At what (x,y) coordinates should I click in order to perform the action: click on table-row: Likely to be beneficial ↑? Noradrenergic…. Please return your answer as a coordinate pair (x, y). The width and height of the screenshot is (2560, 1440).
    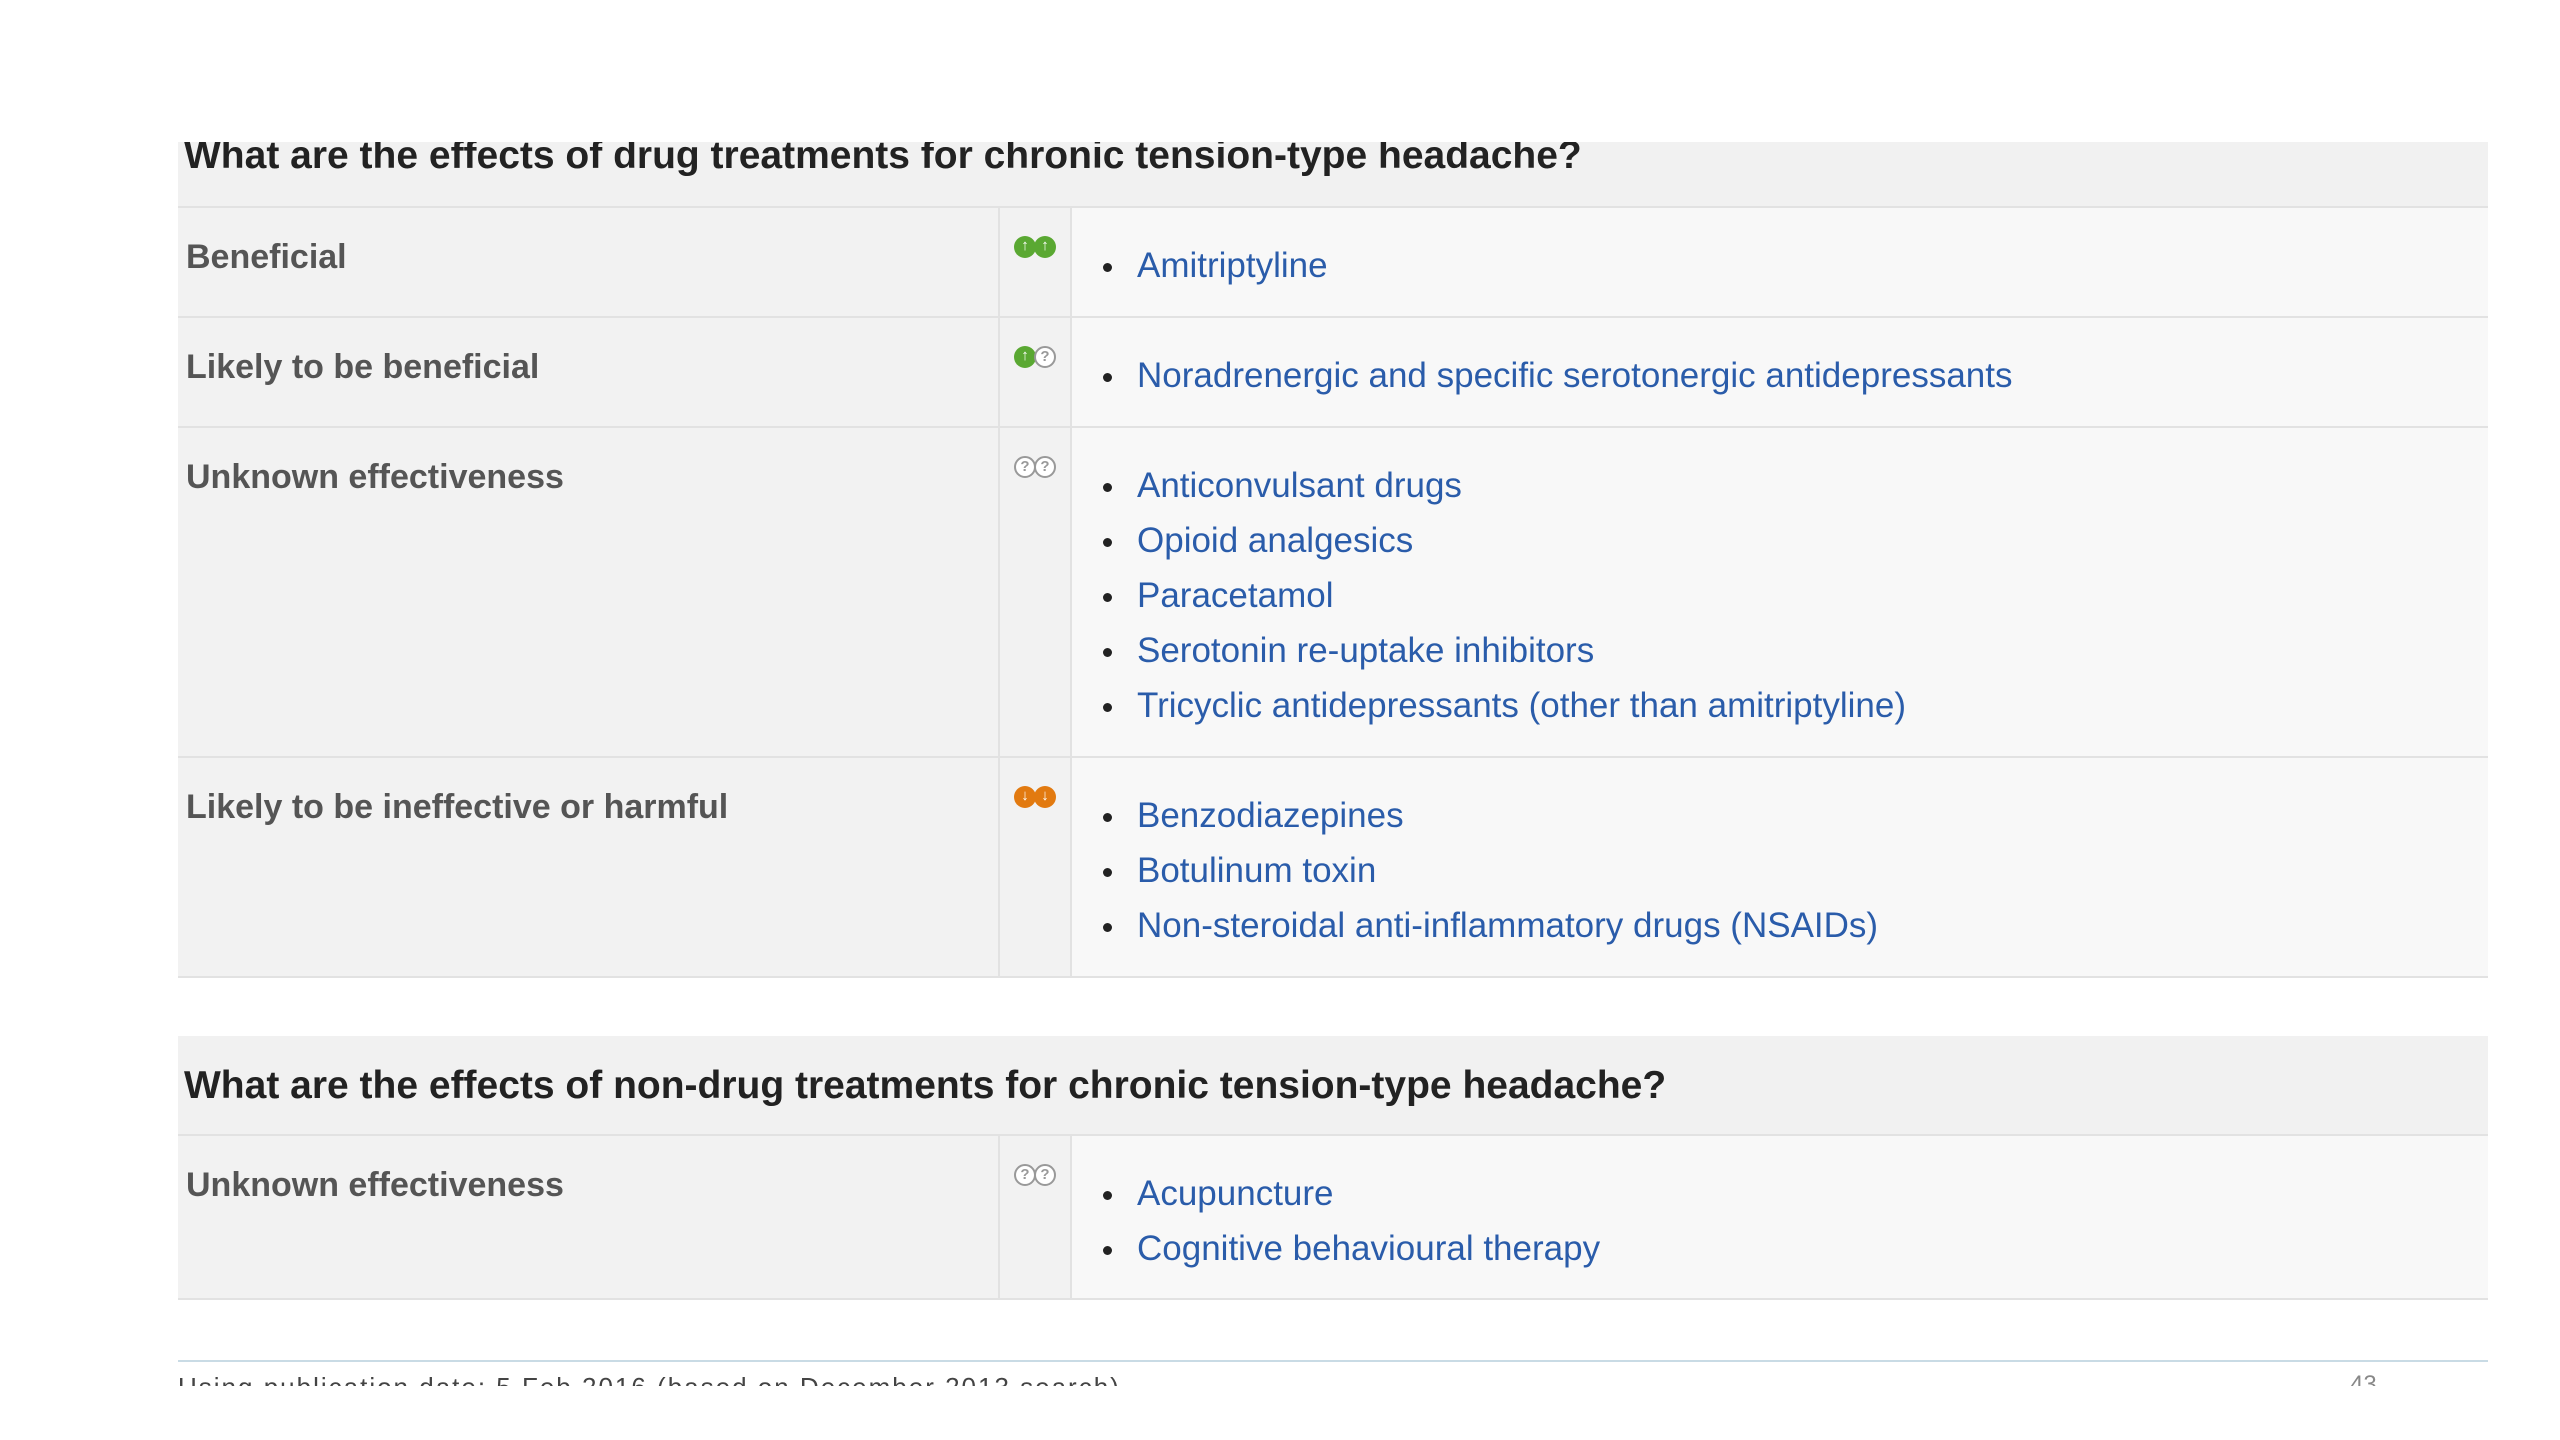
    Looking at the image, I should click on (1333, 373).